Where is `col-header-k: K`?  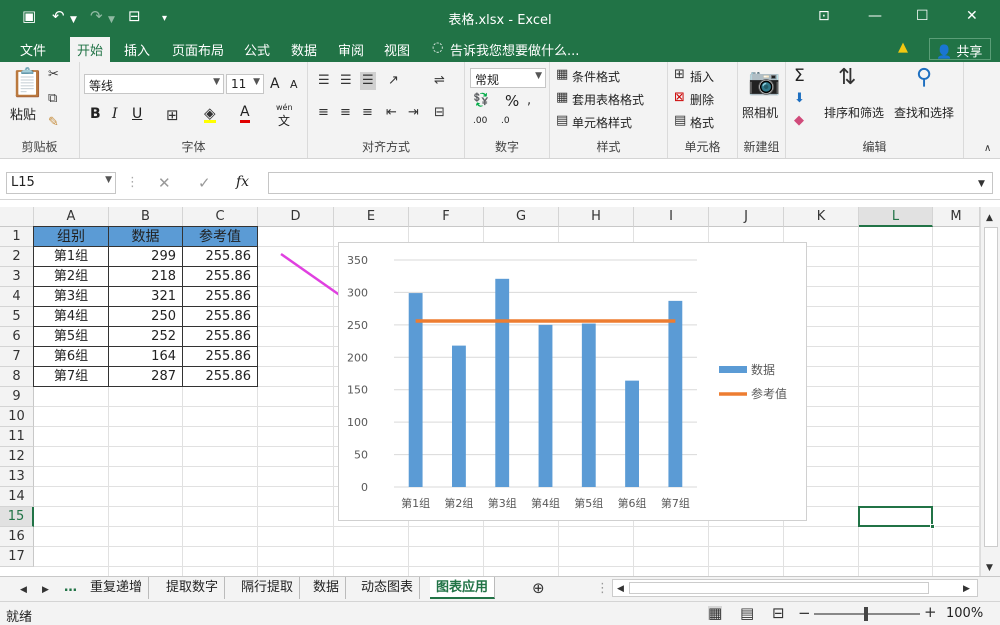 col-header-k: K is located at coordinates (821, 217).